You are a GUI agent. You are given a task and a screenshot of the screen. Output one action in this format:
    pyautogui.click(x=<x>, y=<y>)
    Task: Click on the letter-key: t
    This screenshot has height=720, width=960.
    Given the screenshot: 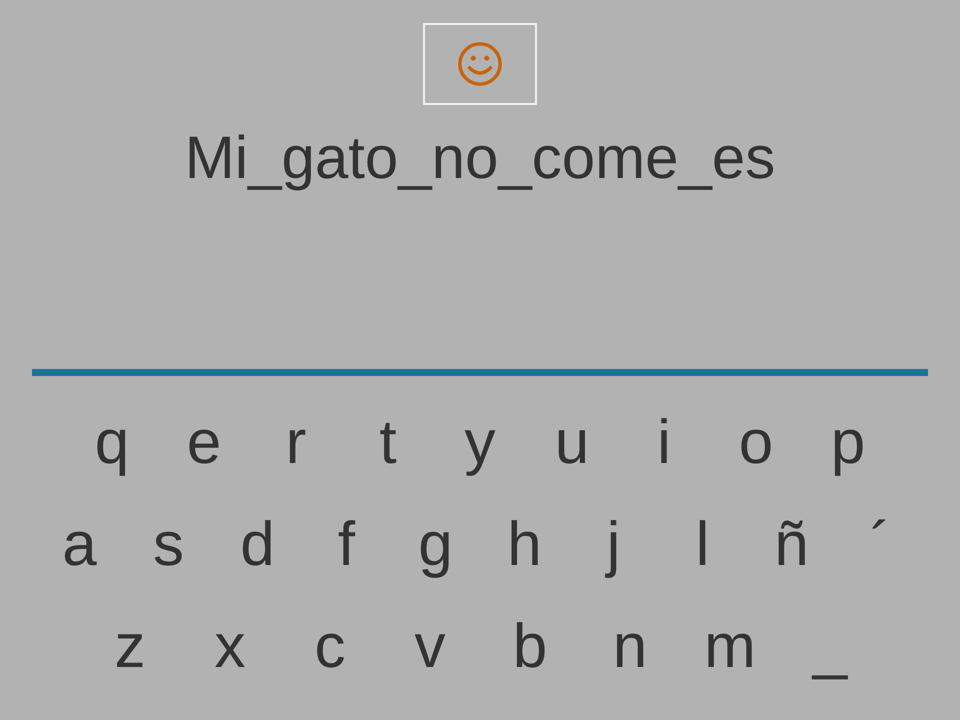 What is the action you would take?
    pyautogui.click(x=388, y=443)
    